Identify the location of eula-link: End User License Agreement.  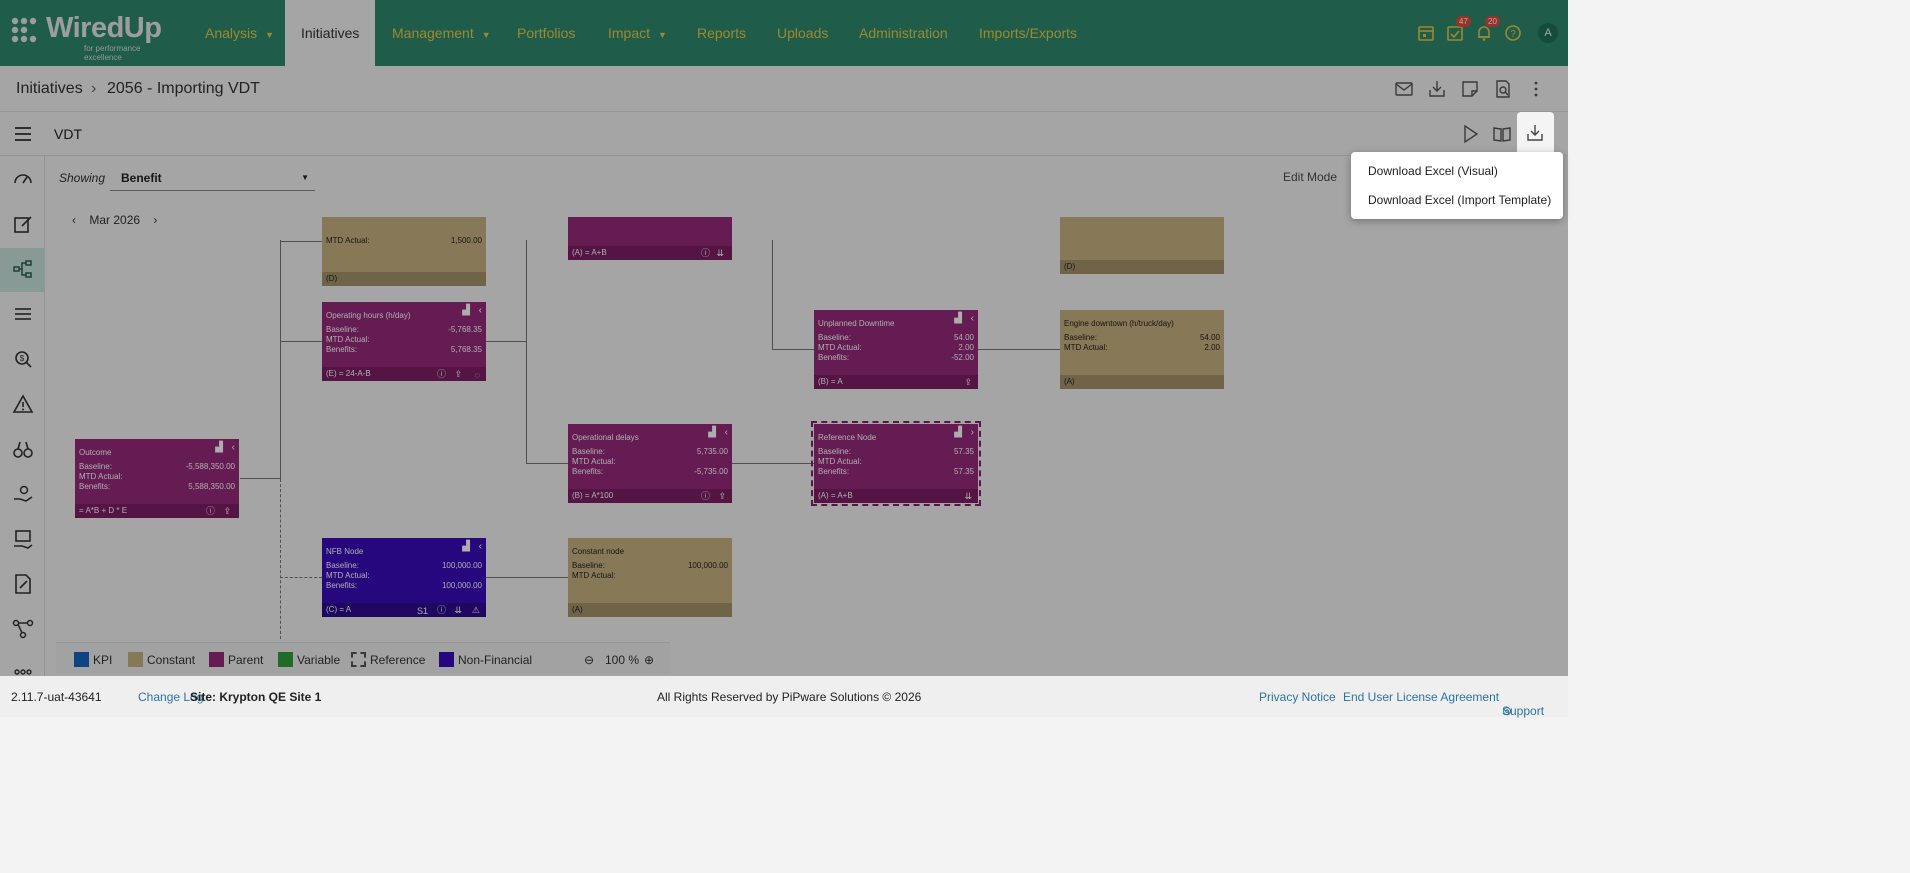
(1421, 697).